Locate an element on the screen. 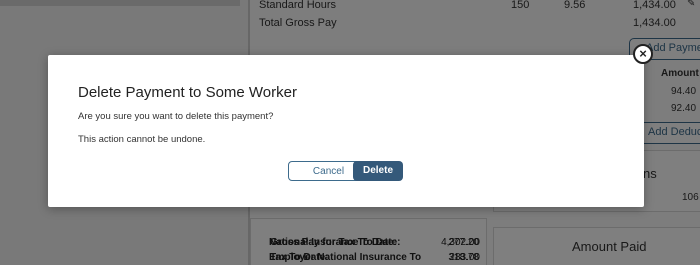 This screenshot has width=700, height=265. dialog-title: Delete Payment to Some Worker is located at coordinates (187, 92).